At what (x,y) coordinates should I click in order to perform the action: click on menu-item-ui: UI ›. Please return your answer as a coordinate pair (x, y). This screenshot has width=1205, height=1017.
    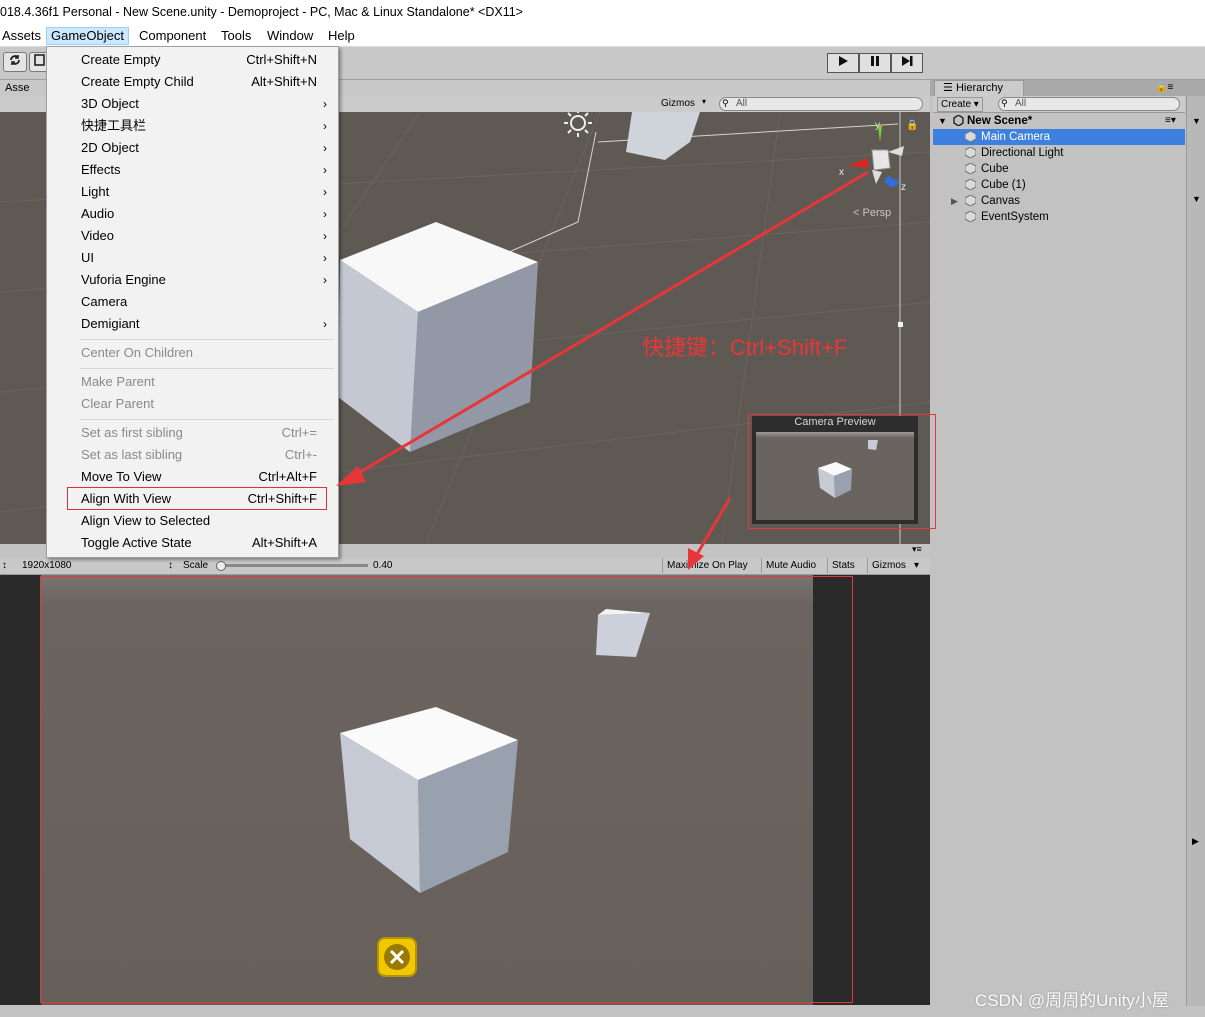
    Looking at the image, I should click on (192, 258).